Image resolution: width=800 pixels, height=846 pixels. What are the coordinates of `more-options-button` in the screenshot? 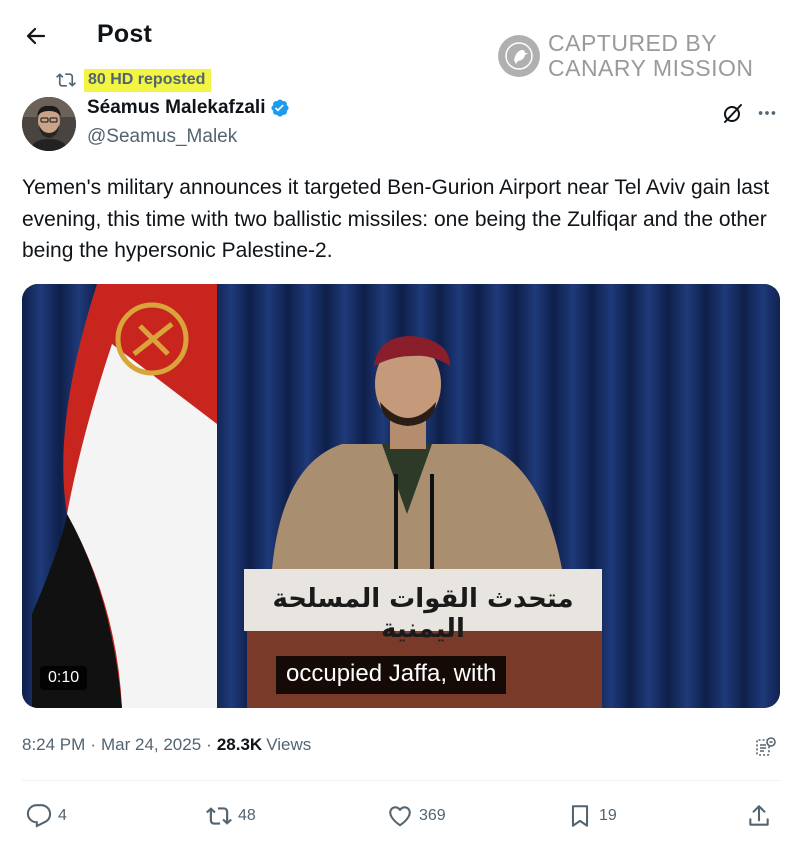 It's located at (767, 113).